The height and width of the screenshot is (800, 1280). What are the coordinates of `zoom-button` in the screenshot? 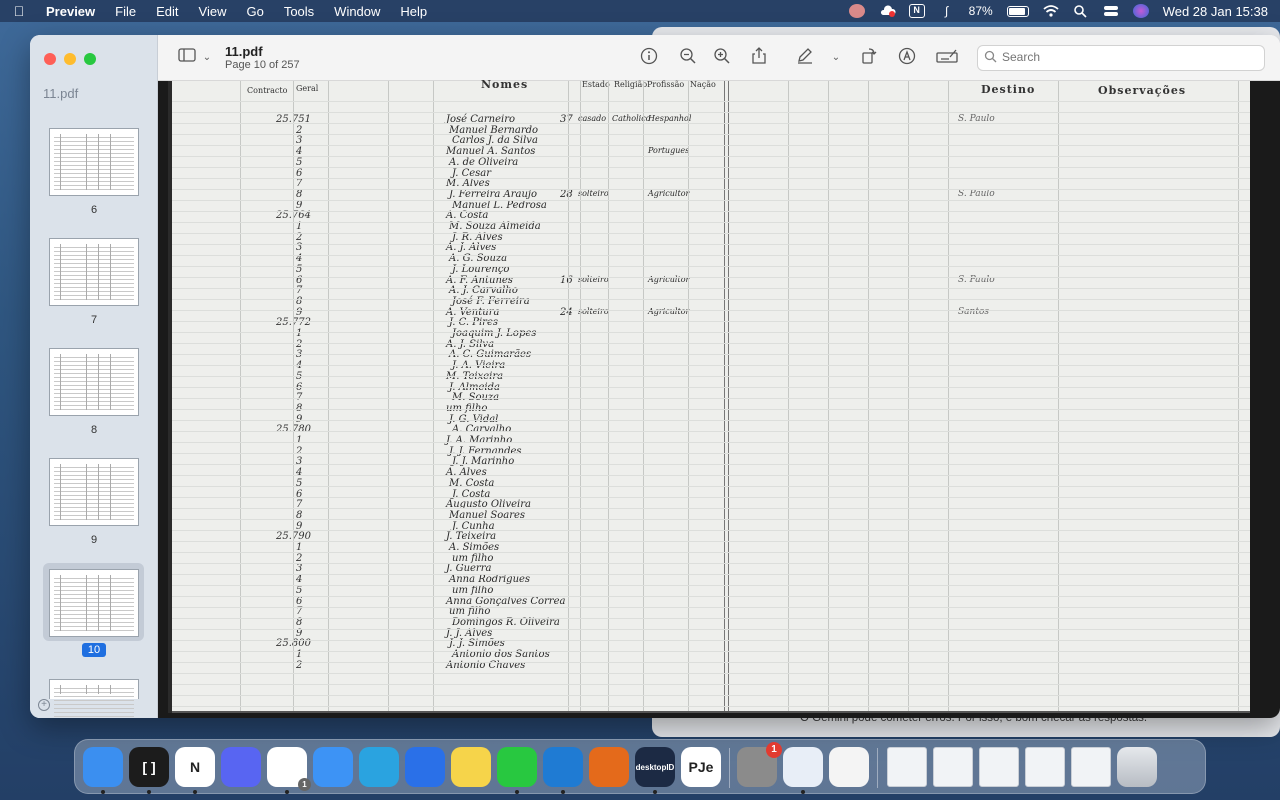 It's located at (90, 59).